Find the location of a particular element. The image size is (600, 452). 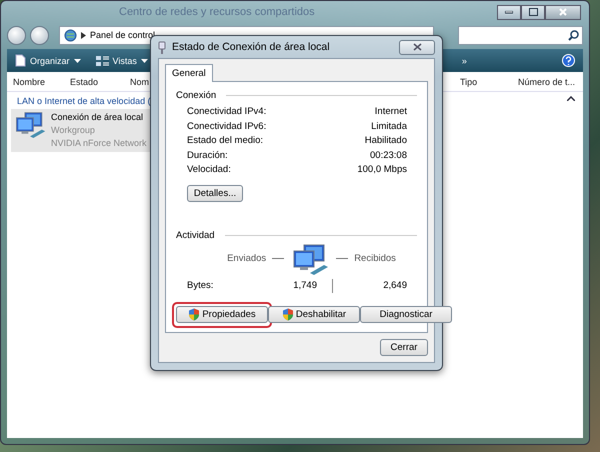

field-value: 00:23:08 is located at coordinates (388, 156).